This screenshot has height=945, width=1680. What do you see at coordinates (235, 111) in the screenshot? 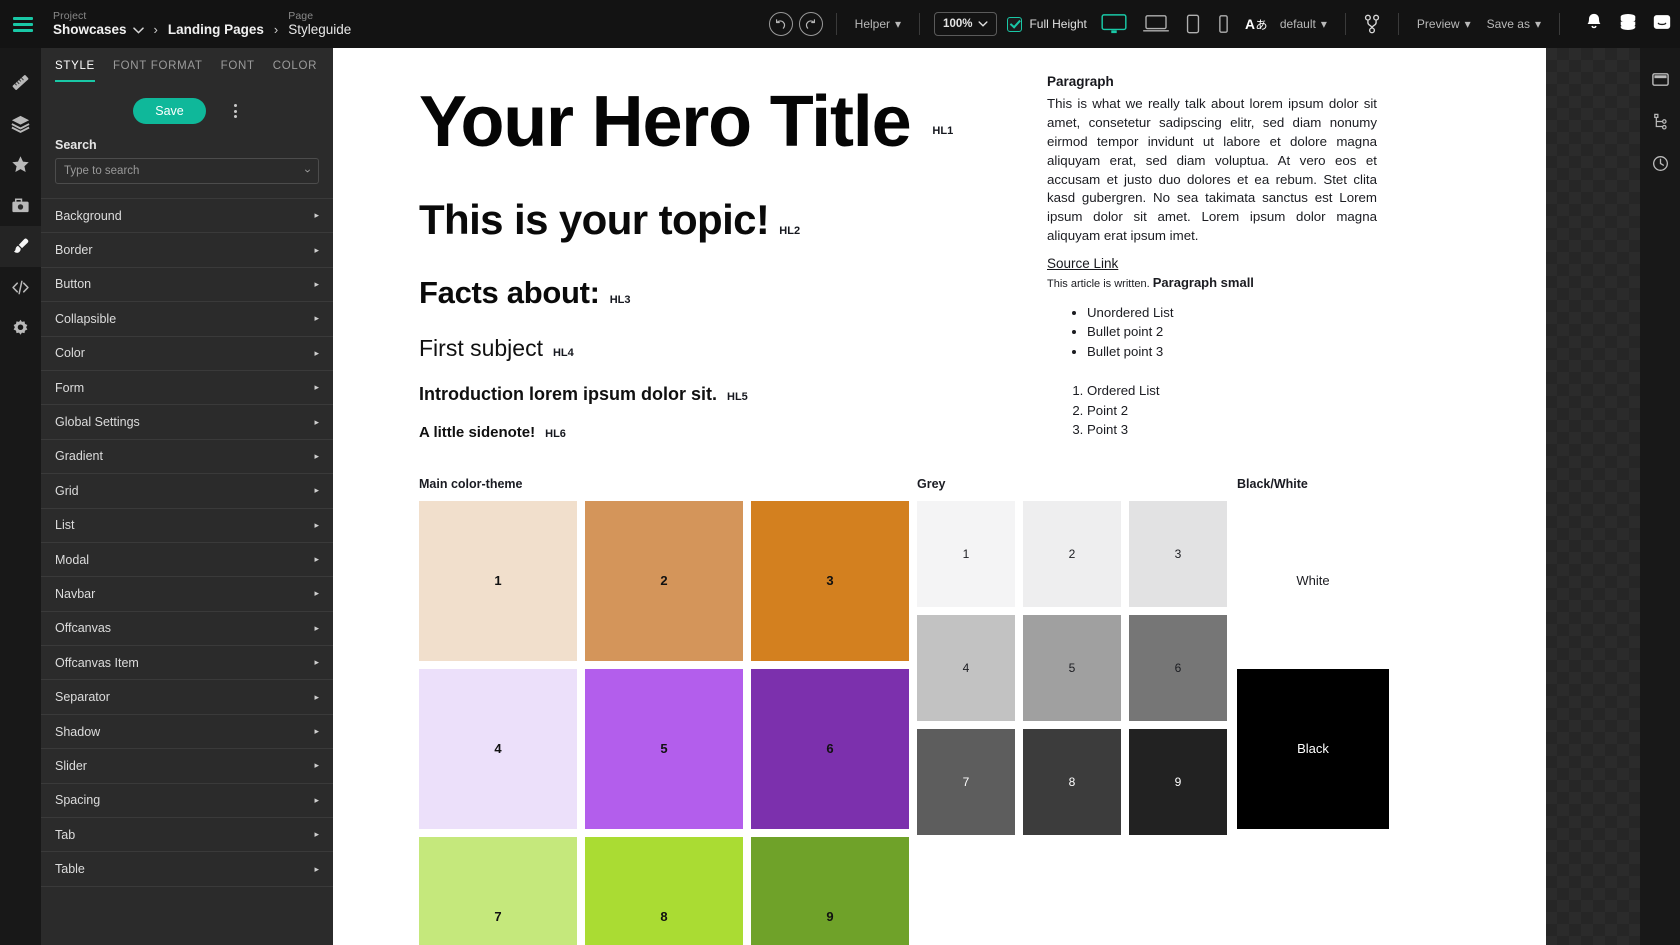
I see `kebab-menu-icon` at bounding box center [235, 111].